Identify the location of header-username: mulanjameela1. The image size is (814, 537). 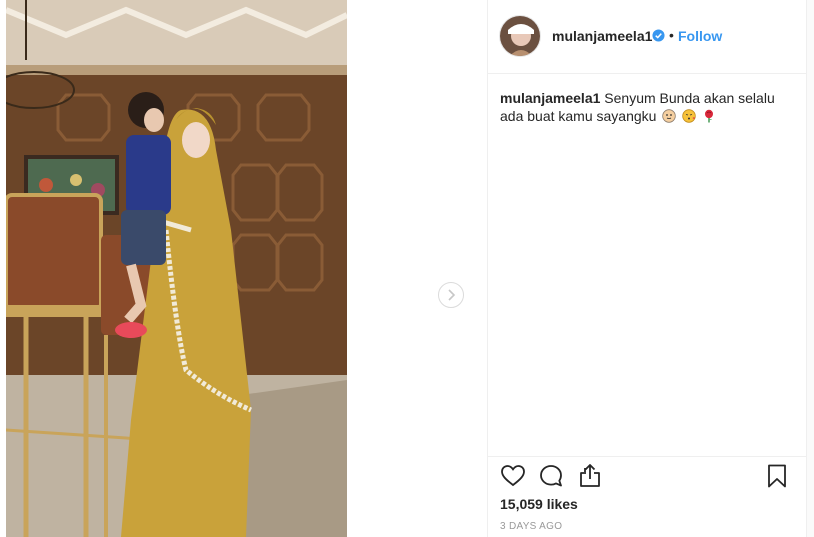
(602, 36).